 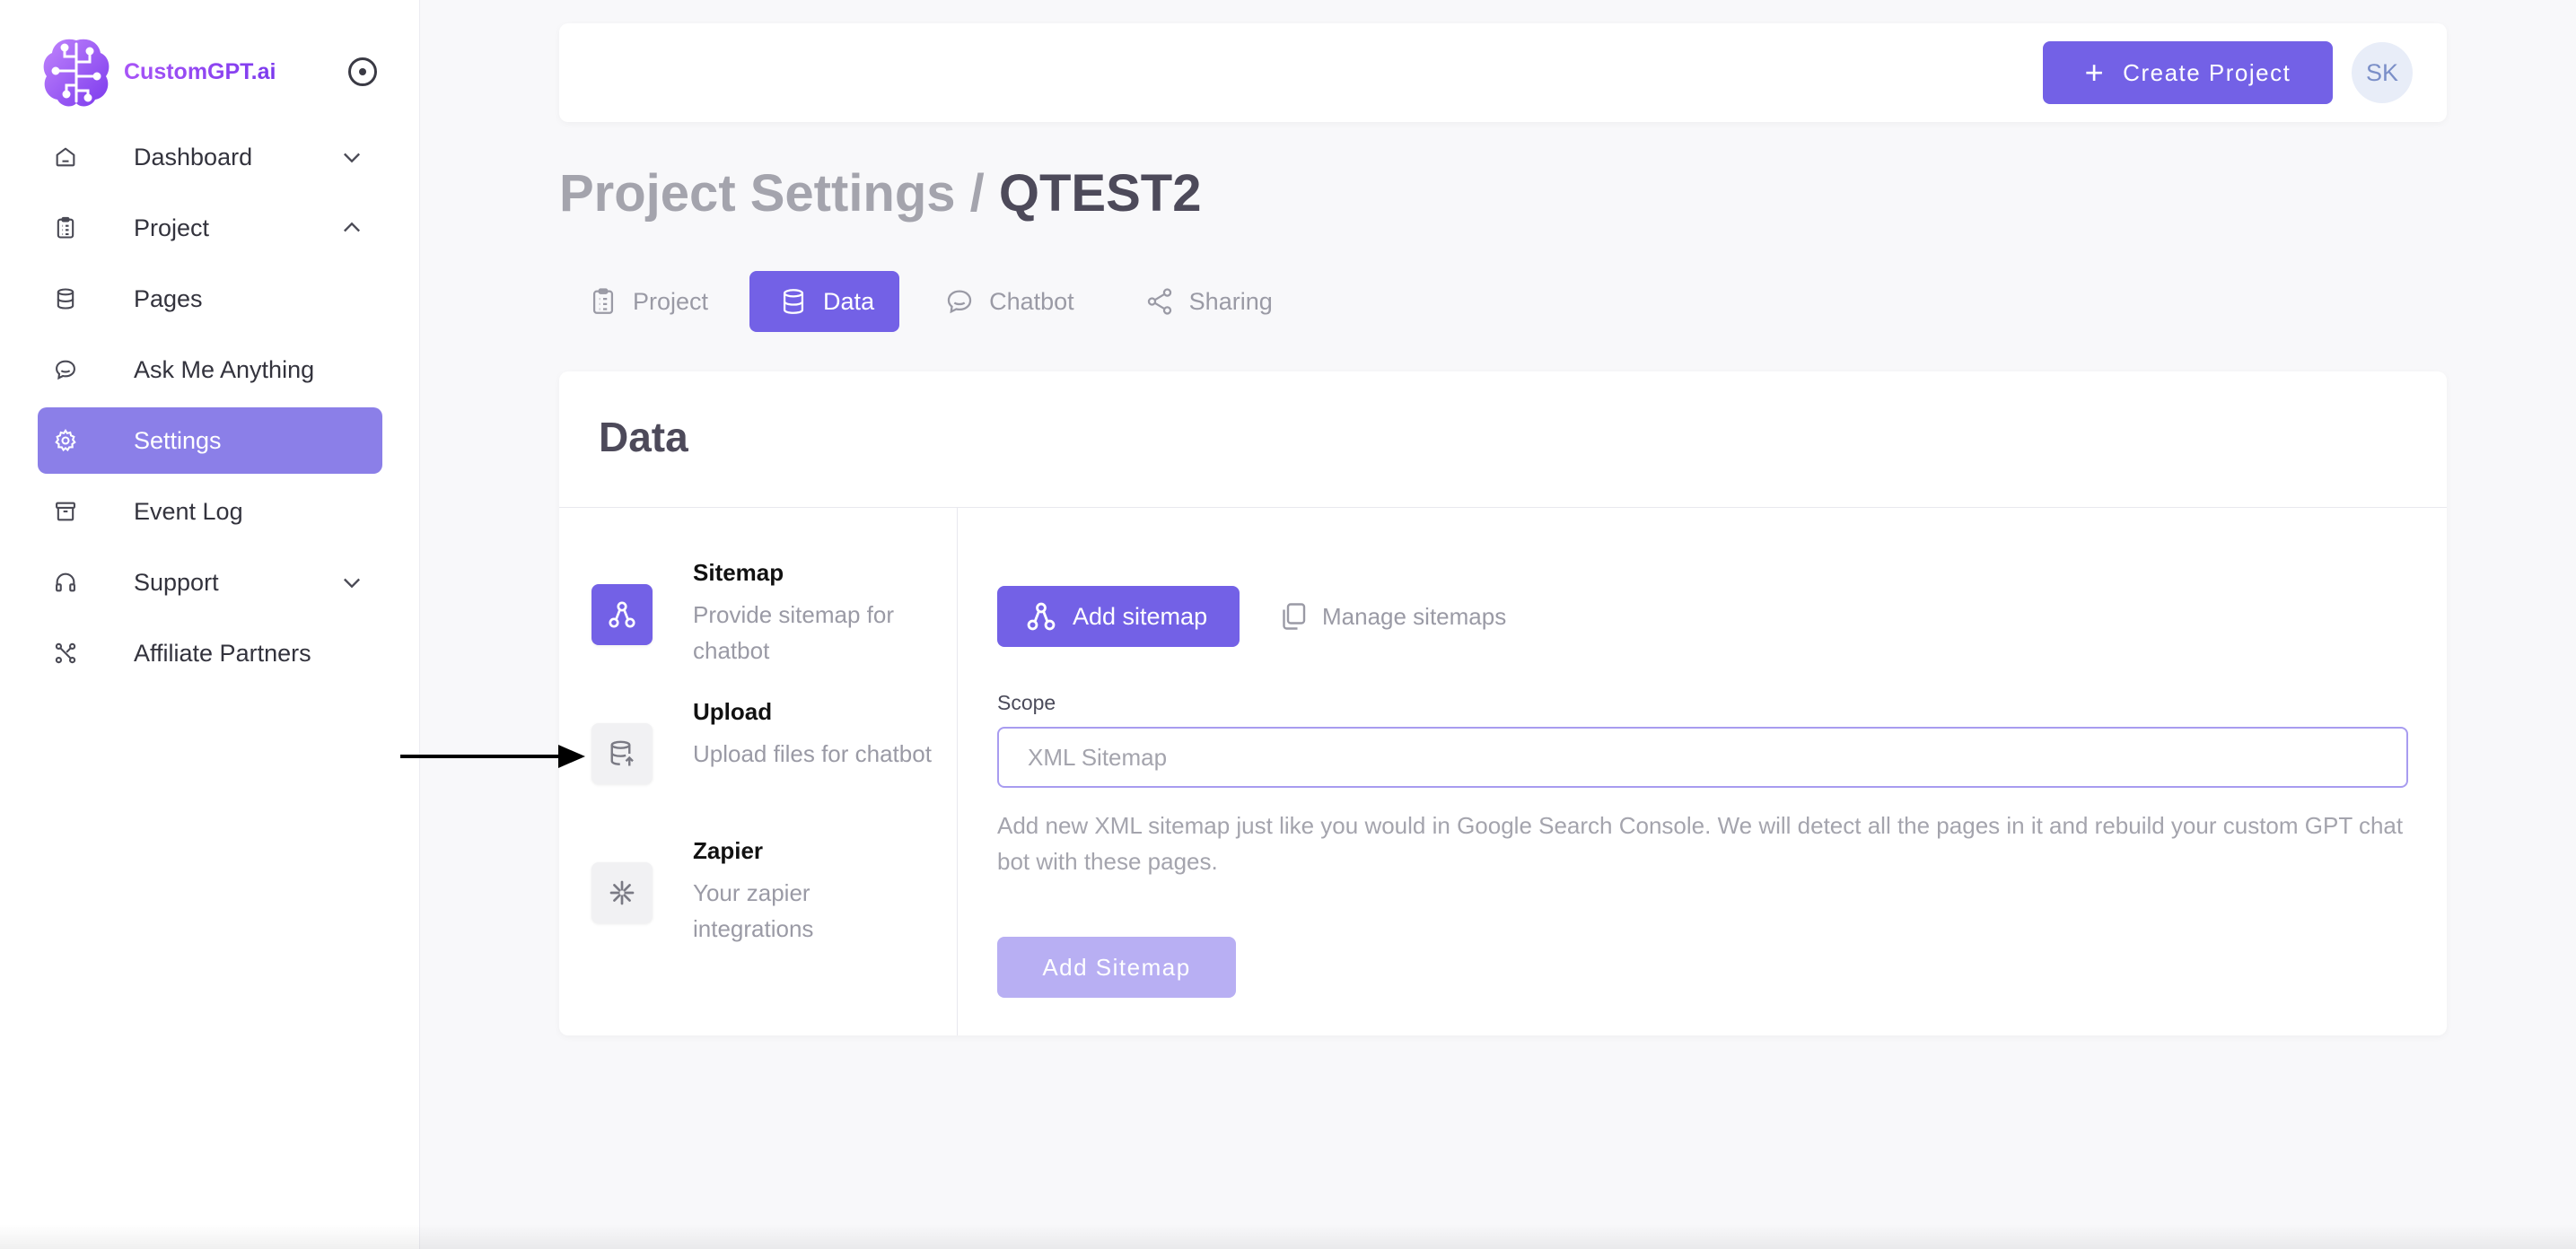 I want to click on sidebar-toggle-button, so click(x=362, y=72).